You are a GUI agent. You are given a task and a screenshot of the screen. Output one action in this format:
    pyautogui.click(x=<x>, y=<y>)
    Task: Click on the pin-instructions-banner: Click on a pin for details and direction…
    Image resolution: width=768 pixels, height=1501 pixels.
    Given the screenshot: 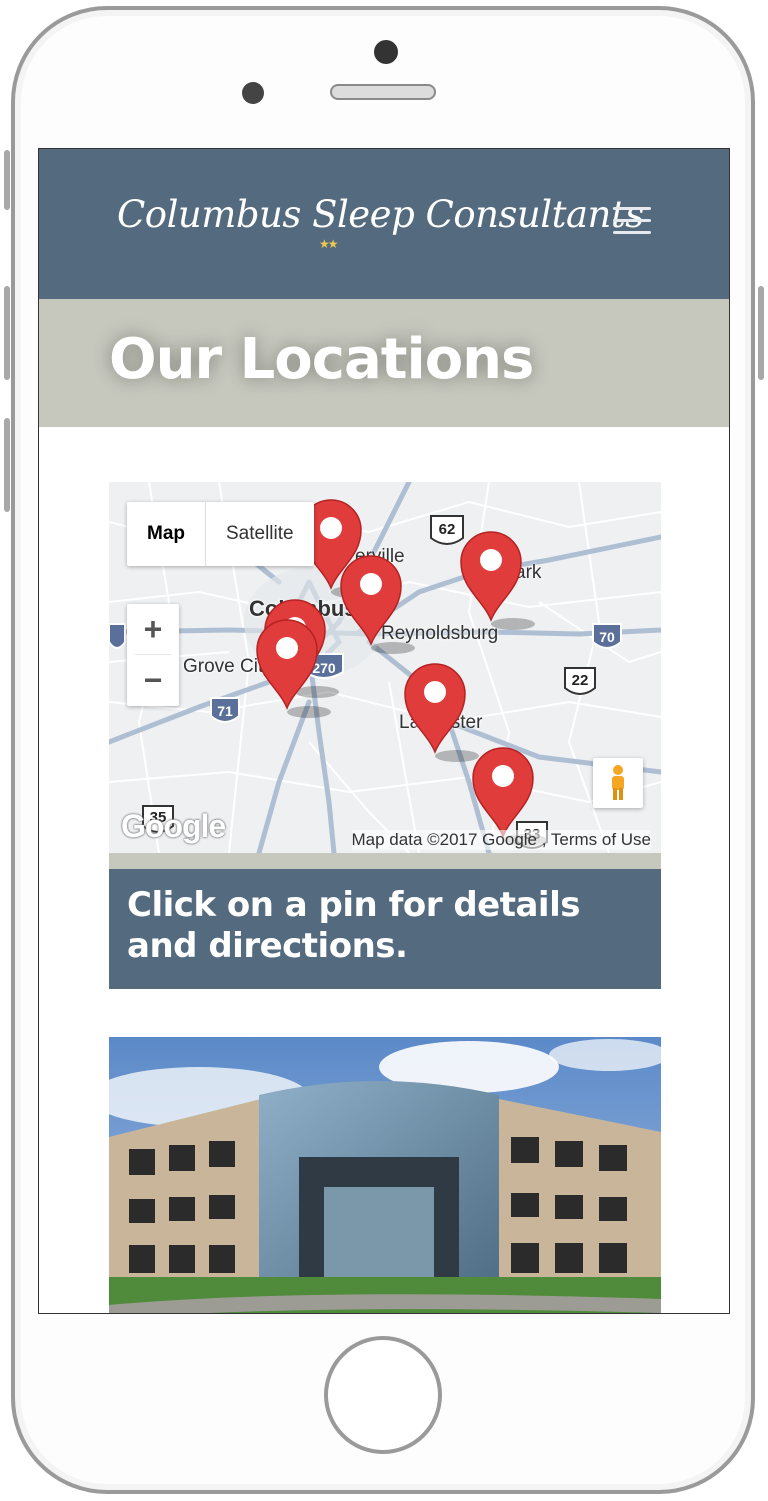 What is the action you would take?
    pyautogui.click(x=385, y=929)
    